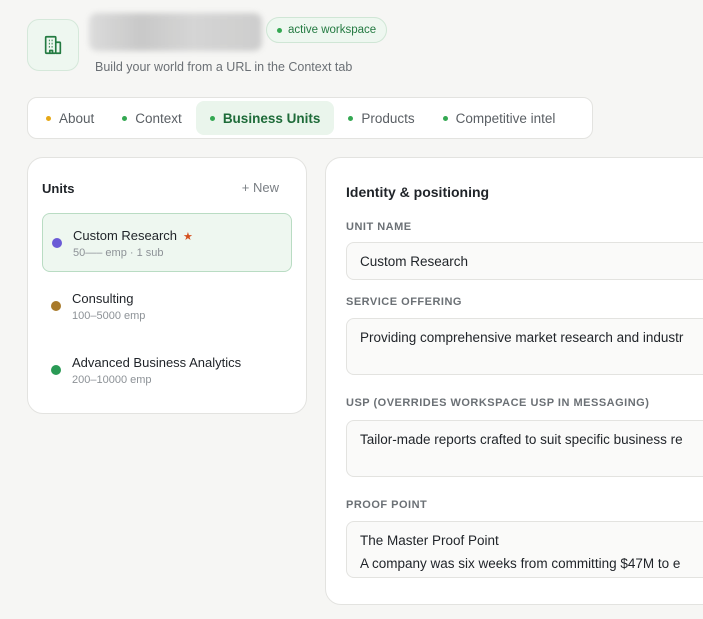 Image resolution: width=703 pixels, height=619 pixels. What do you see at coordinates (387, 505) in the screenshot?
I see `proof-point-label: PROOF POINT` at bounding box center [387, 505].